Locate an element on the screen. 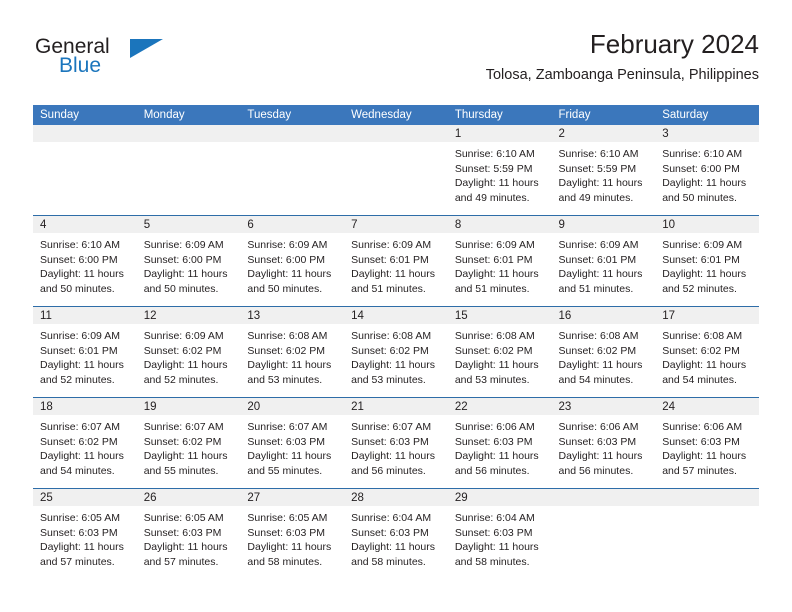 Image resolution: width=792 pixels, height=612 pixels. day-number: 22 is located at coordinates (499, 406).